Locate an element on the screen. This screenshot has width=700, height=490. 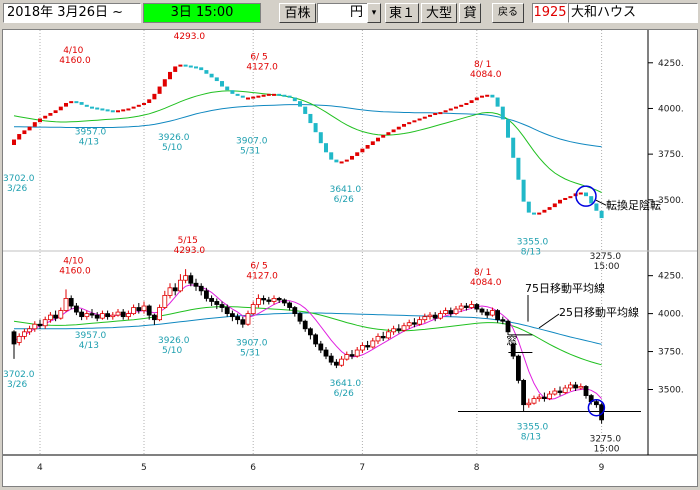
upper-annotation-value: 3641.0 is located at coordinates (346, 190).